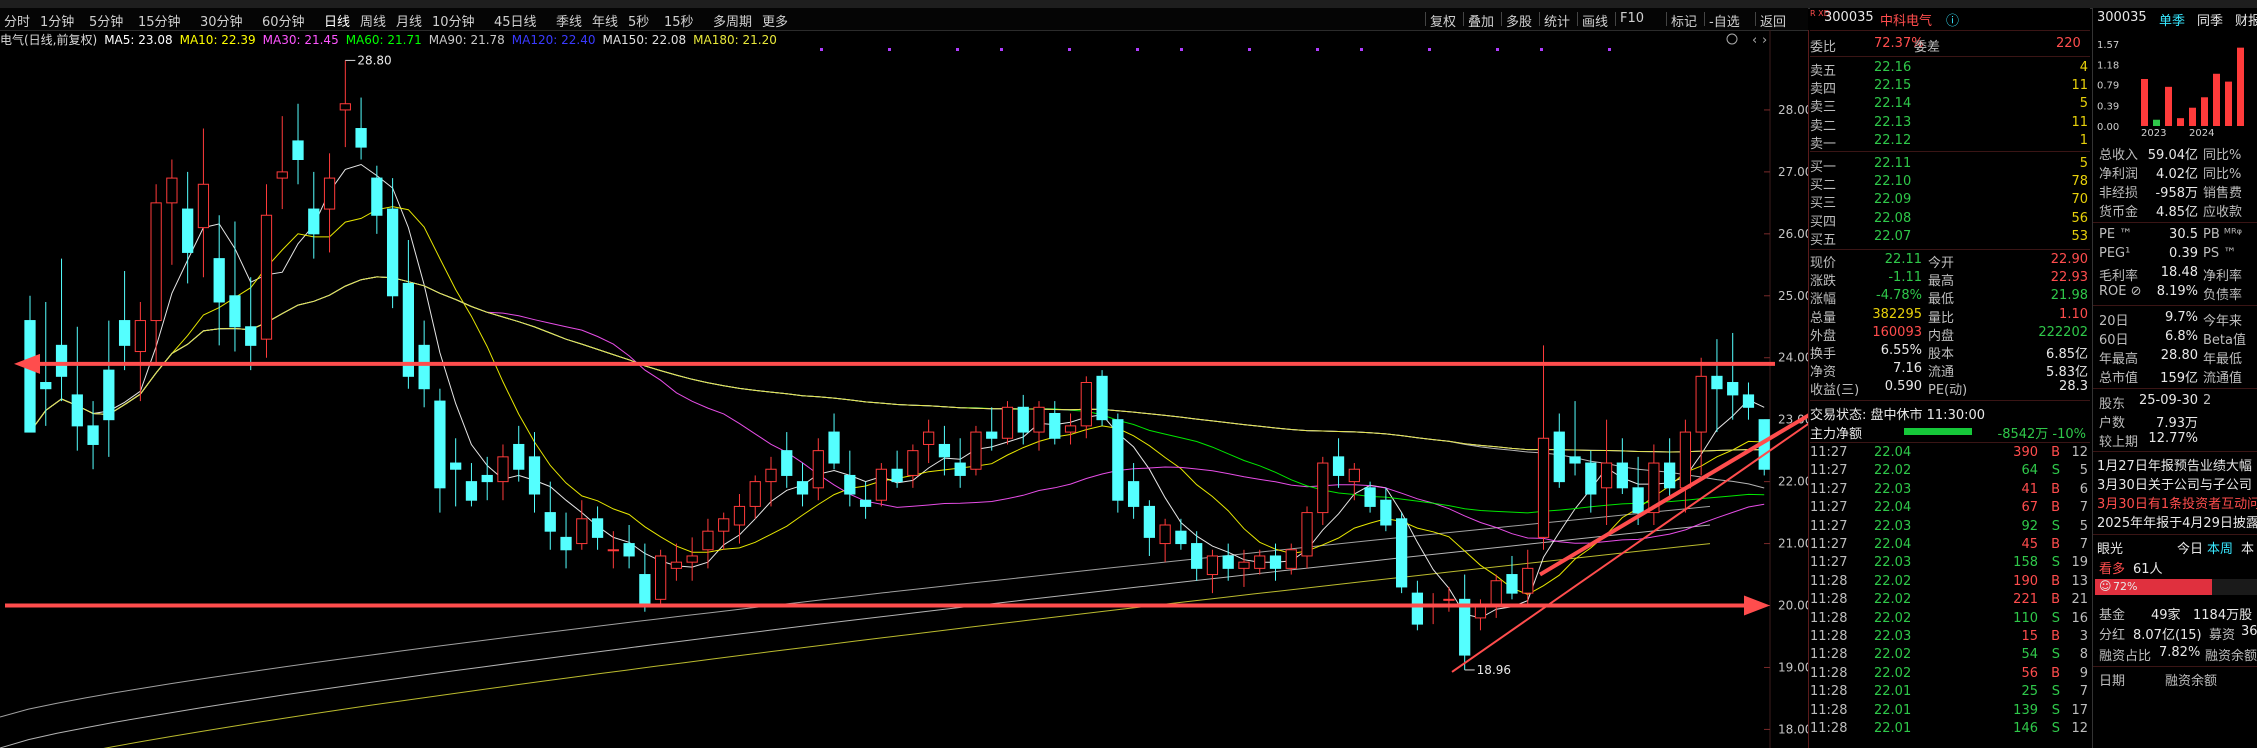  What do you see at coordinates (1443, 20) in the screenshot?
I see `toolbar-btn-0: 复权` at bounding box center [1443, 20].